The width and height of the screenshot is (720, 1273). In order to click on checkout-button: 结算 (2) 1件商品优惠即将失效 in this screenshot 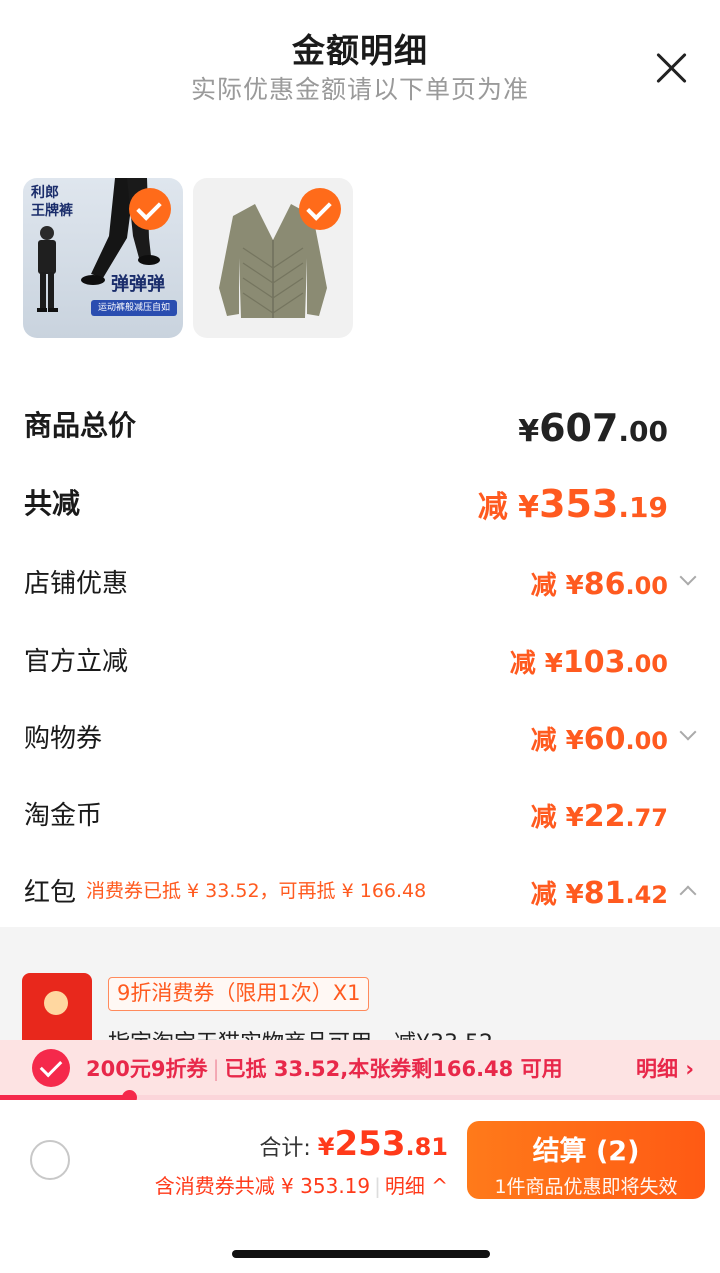, I will do `click(586, 1160)`.